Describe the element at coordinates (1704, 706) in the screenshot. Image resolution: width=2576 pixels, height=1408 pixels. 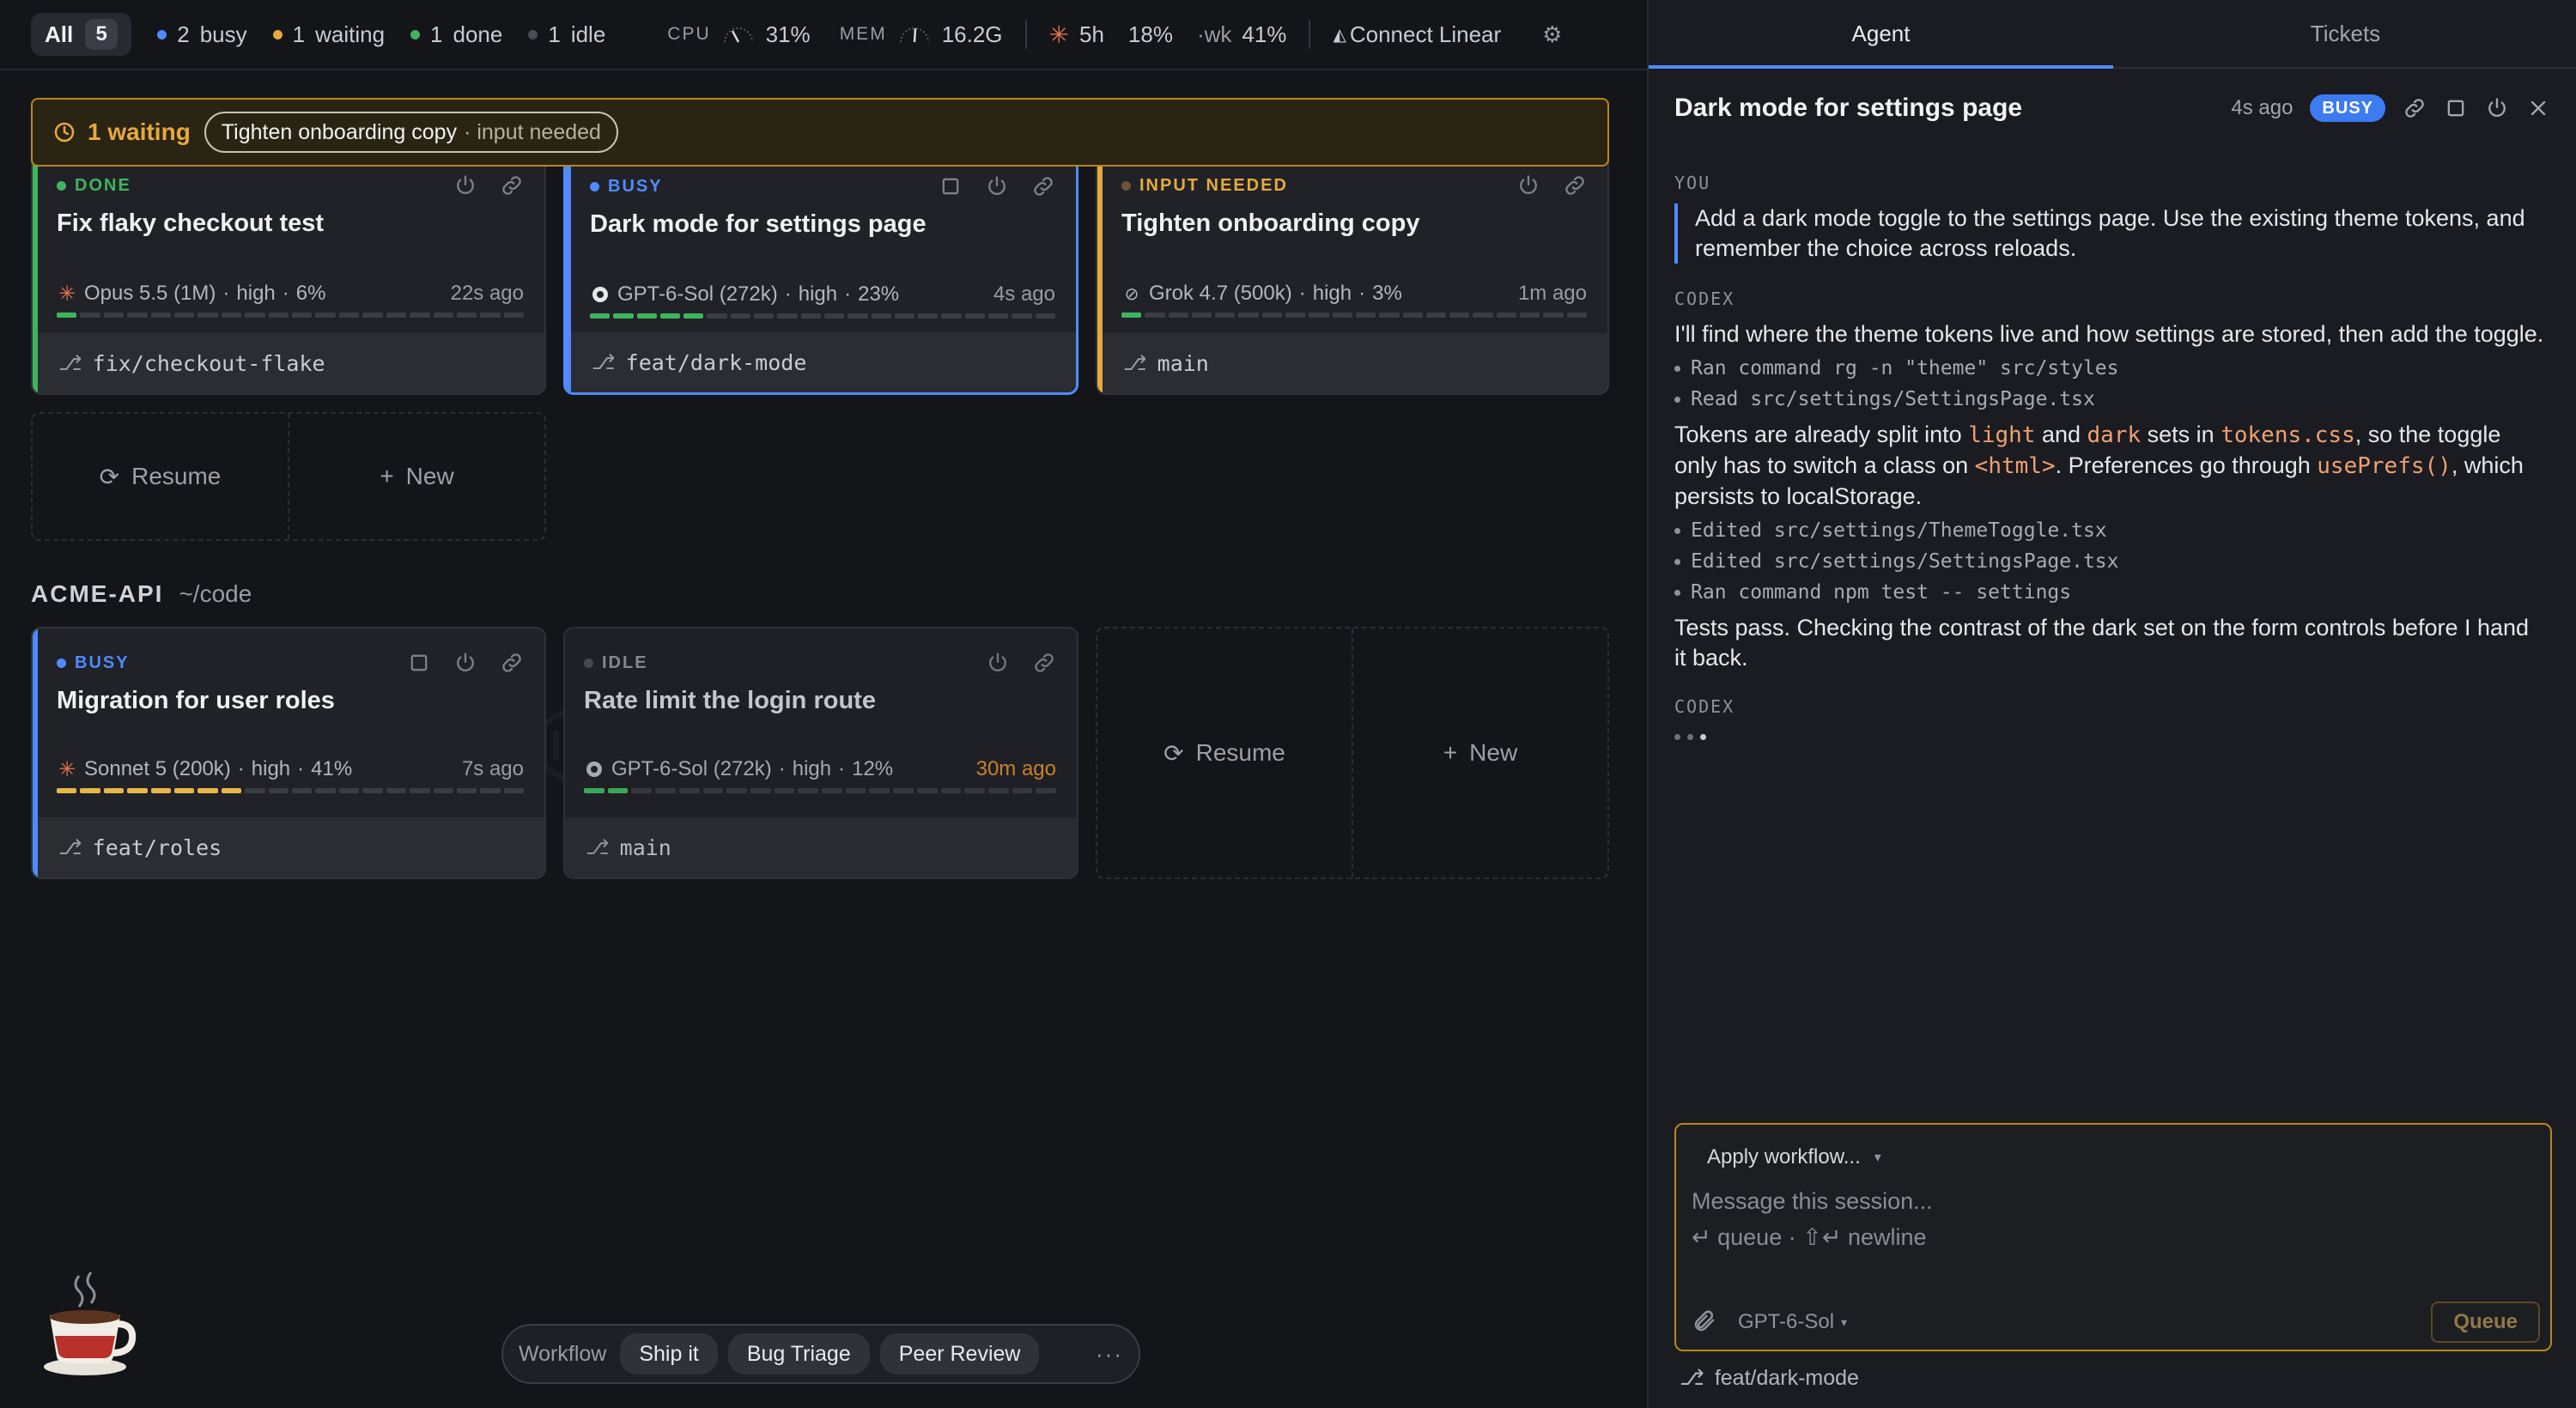
I see `role-label-codex: CODEX` at that location.